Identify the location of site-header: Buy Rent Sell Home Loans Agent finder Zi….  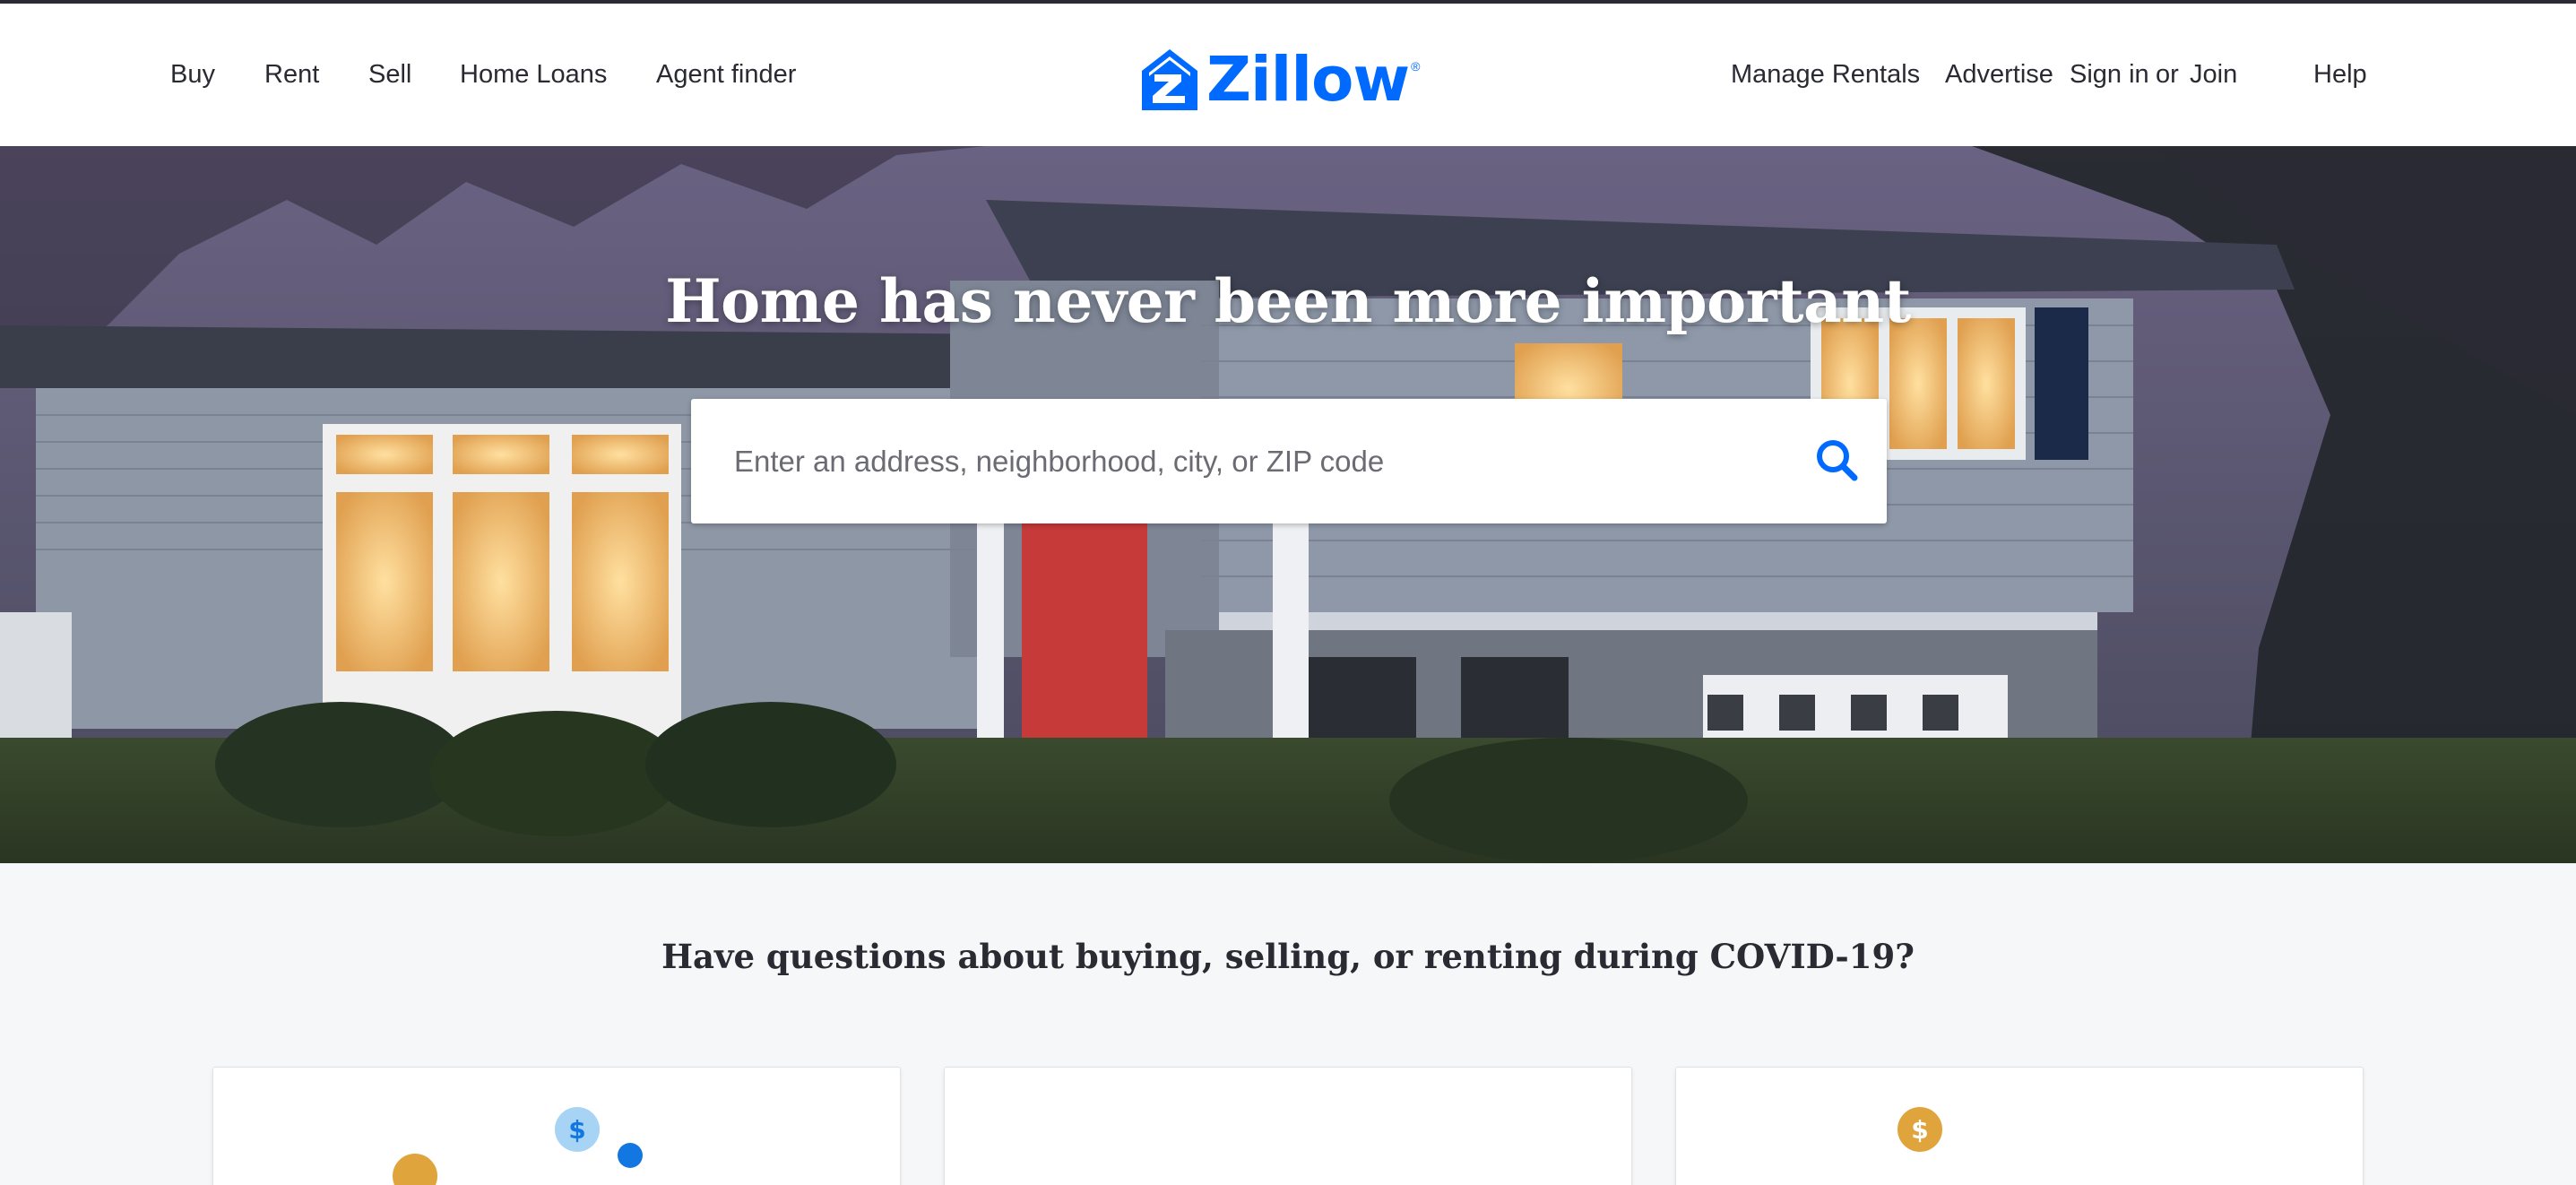
(1288, 75).